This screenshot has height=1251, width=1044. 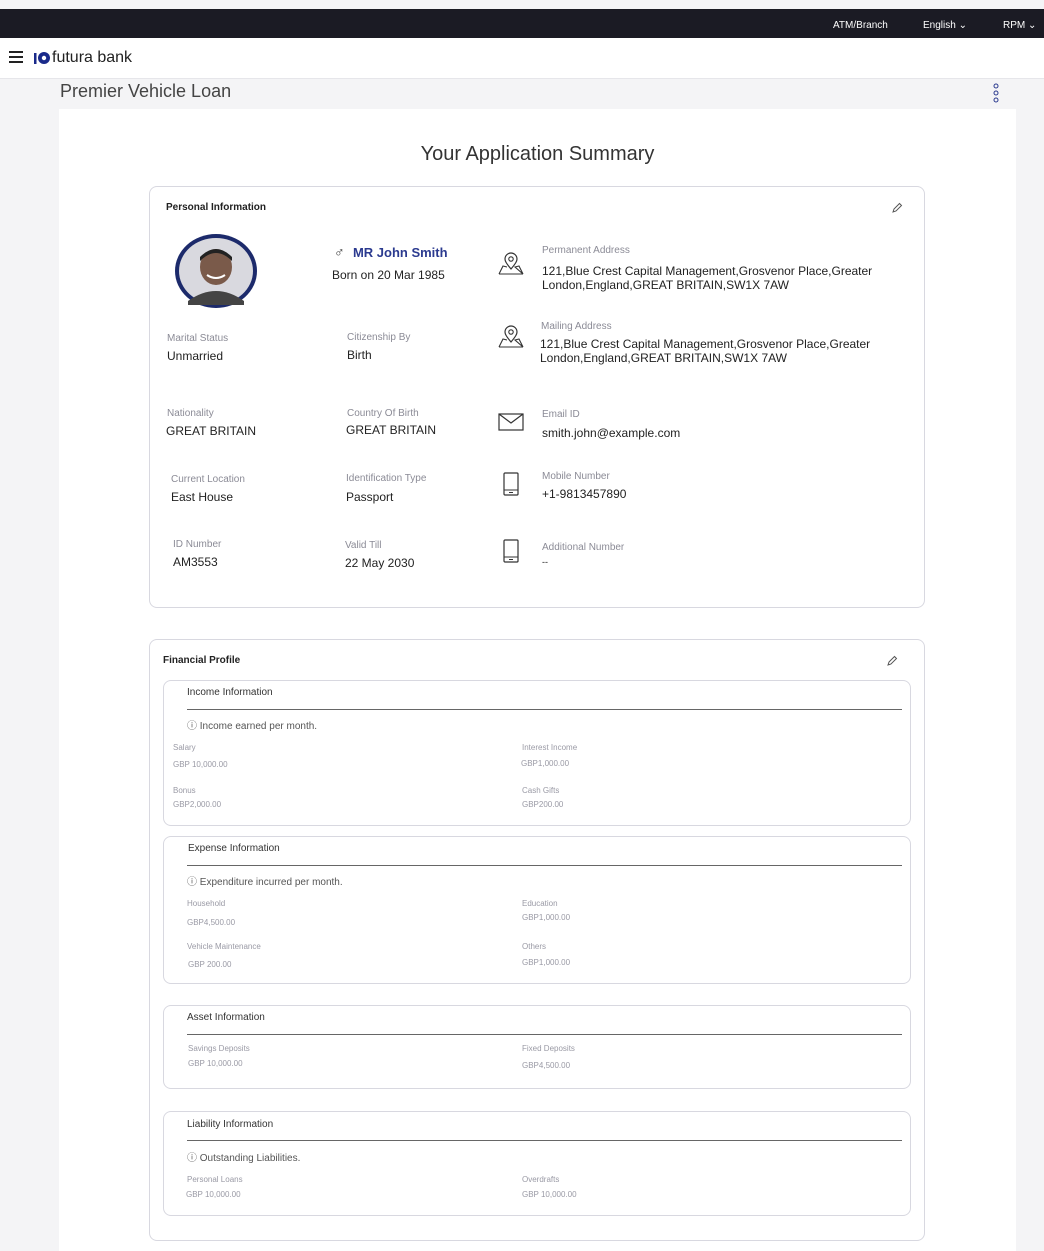 I want to click on household-value: GBP4,500.00, so click(x=211, y=922).